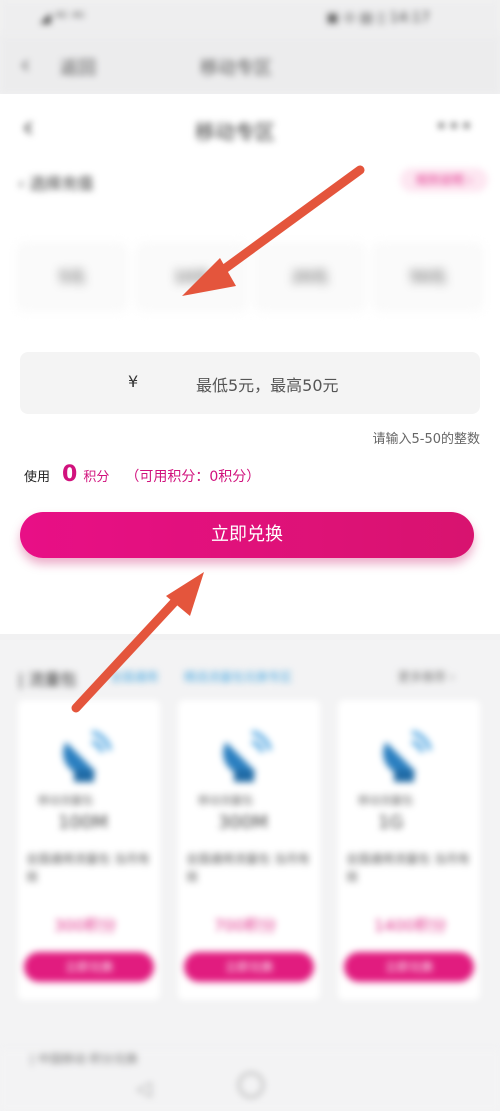 Image resolution: width=500 pixels, height=1111 pixels. What do you see at coordinates (238, 676) in the screenshot?
I see `tab-featured: 精选流量包兑换专区` at bounding box center [238, 676].